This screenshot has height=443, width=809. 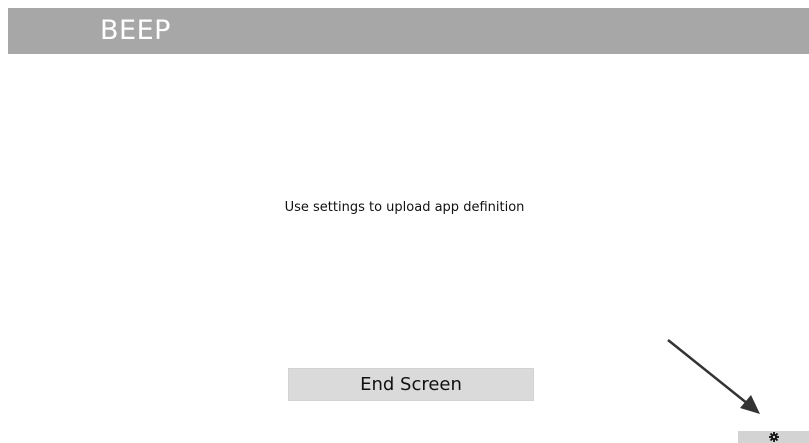 What do you see at coordinates (135, 30) in the screenshot?
I see `app-title: BEEP` at bounding box center [135, 30].